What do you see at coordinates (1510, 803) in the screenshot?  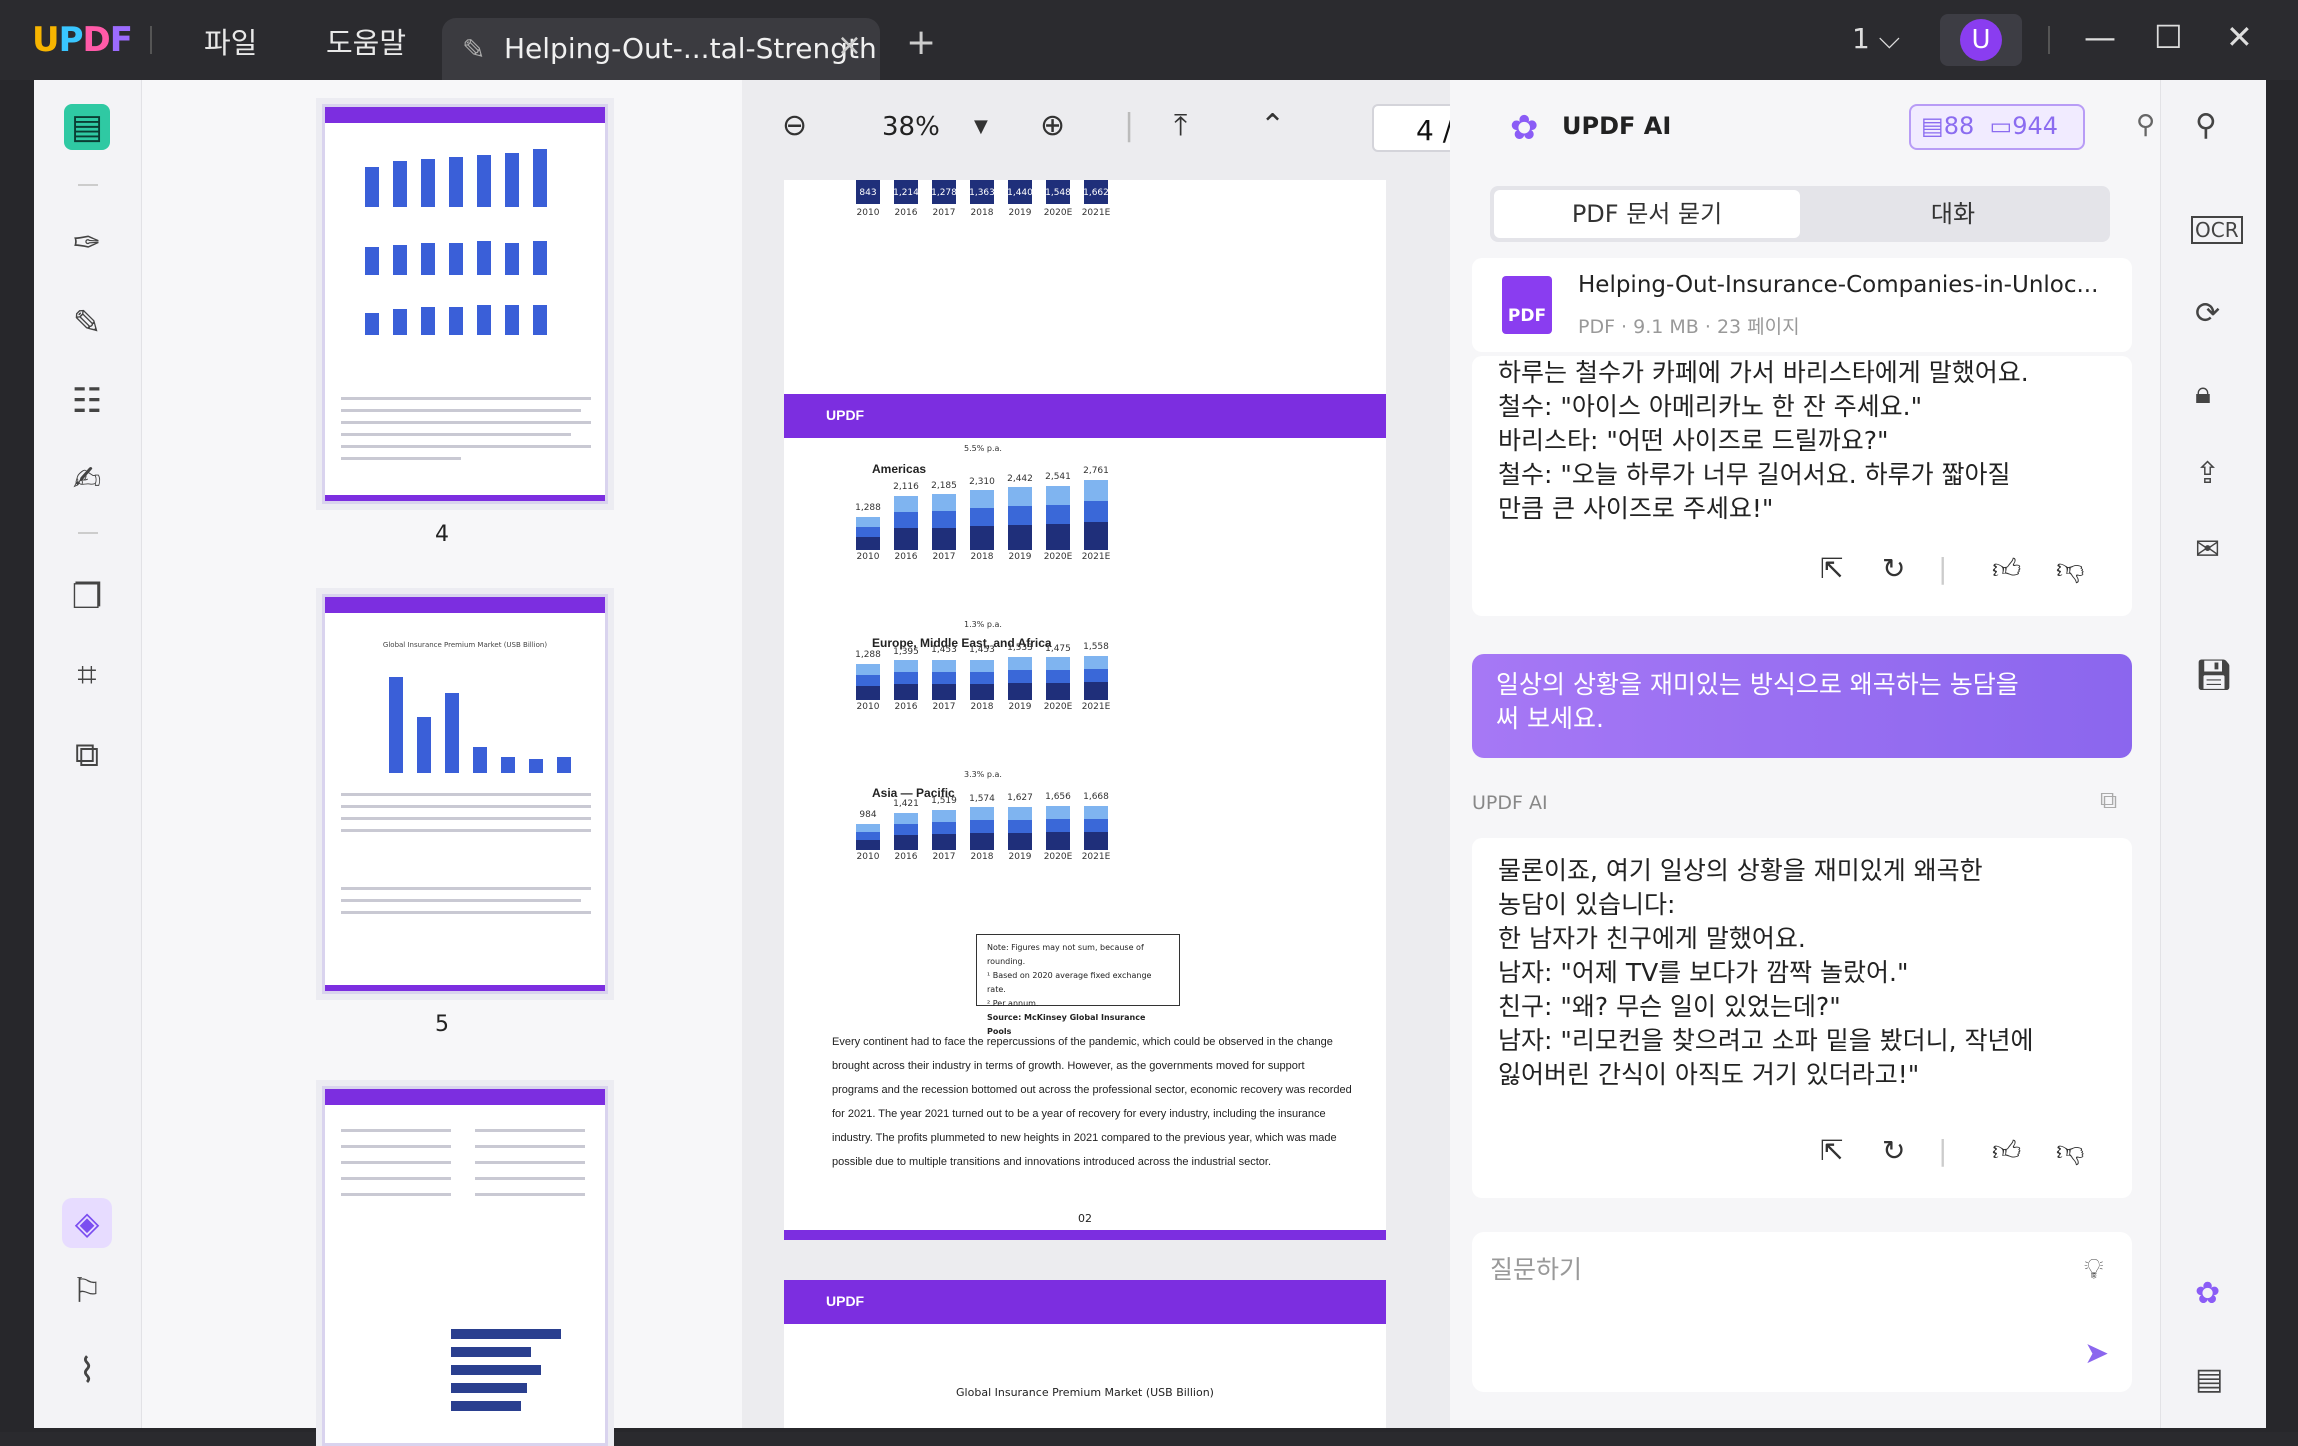 I see `ai-sender-label: UPDF AI` at bounding box center [1510, 803].